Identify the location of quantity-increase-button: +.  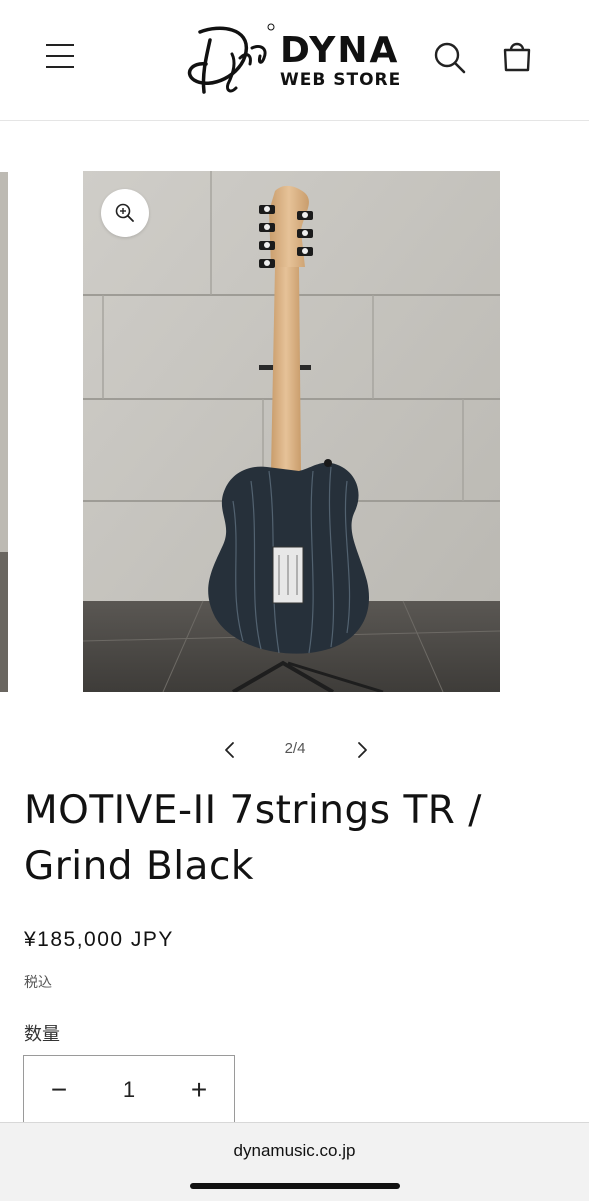
(199, 1089).